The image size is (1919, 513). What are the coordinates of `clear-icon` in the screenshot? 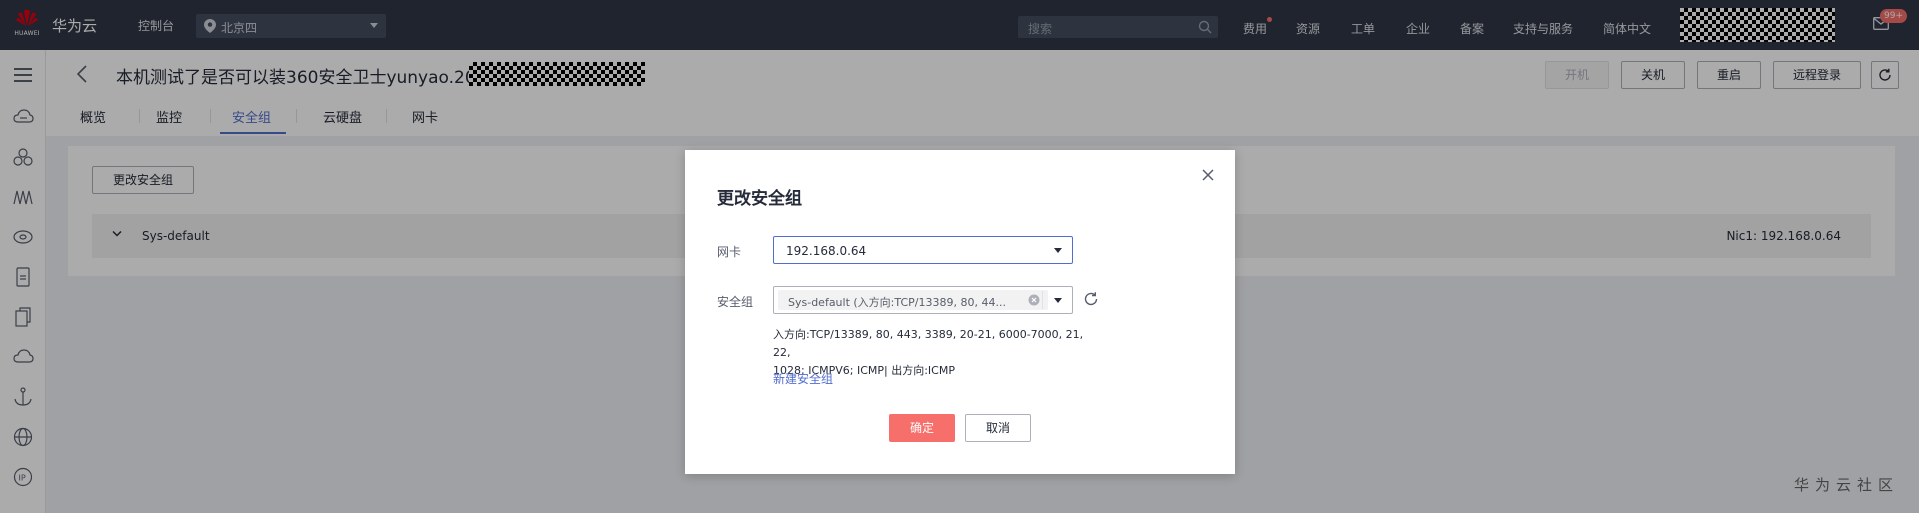 It's located at (1034, 300).